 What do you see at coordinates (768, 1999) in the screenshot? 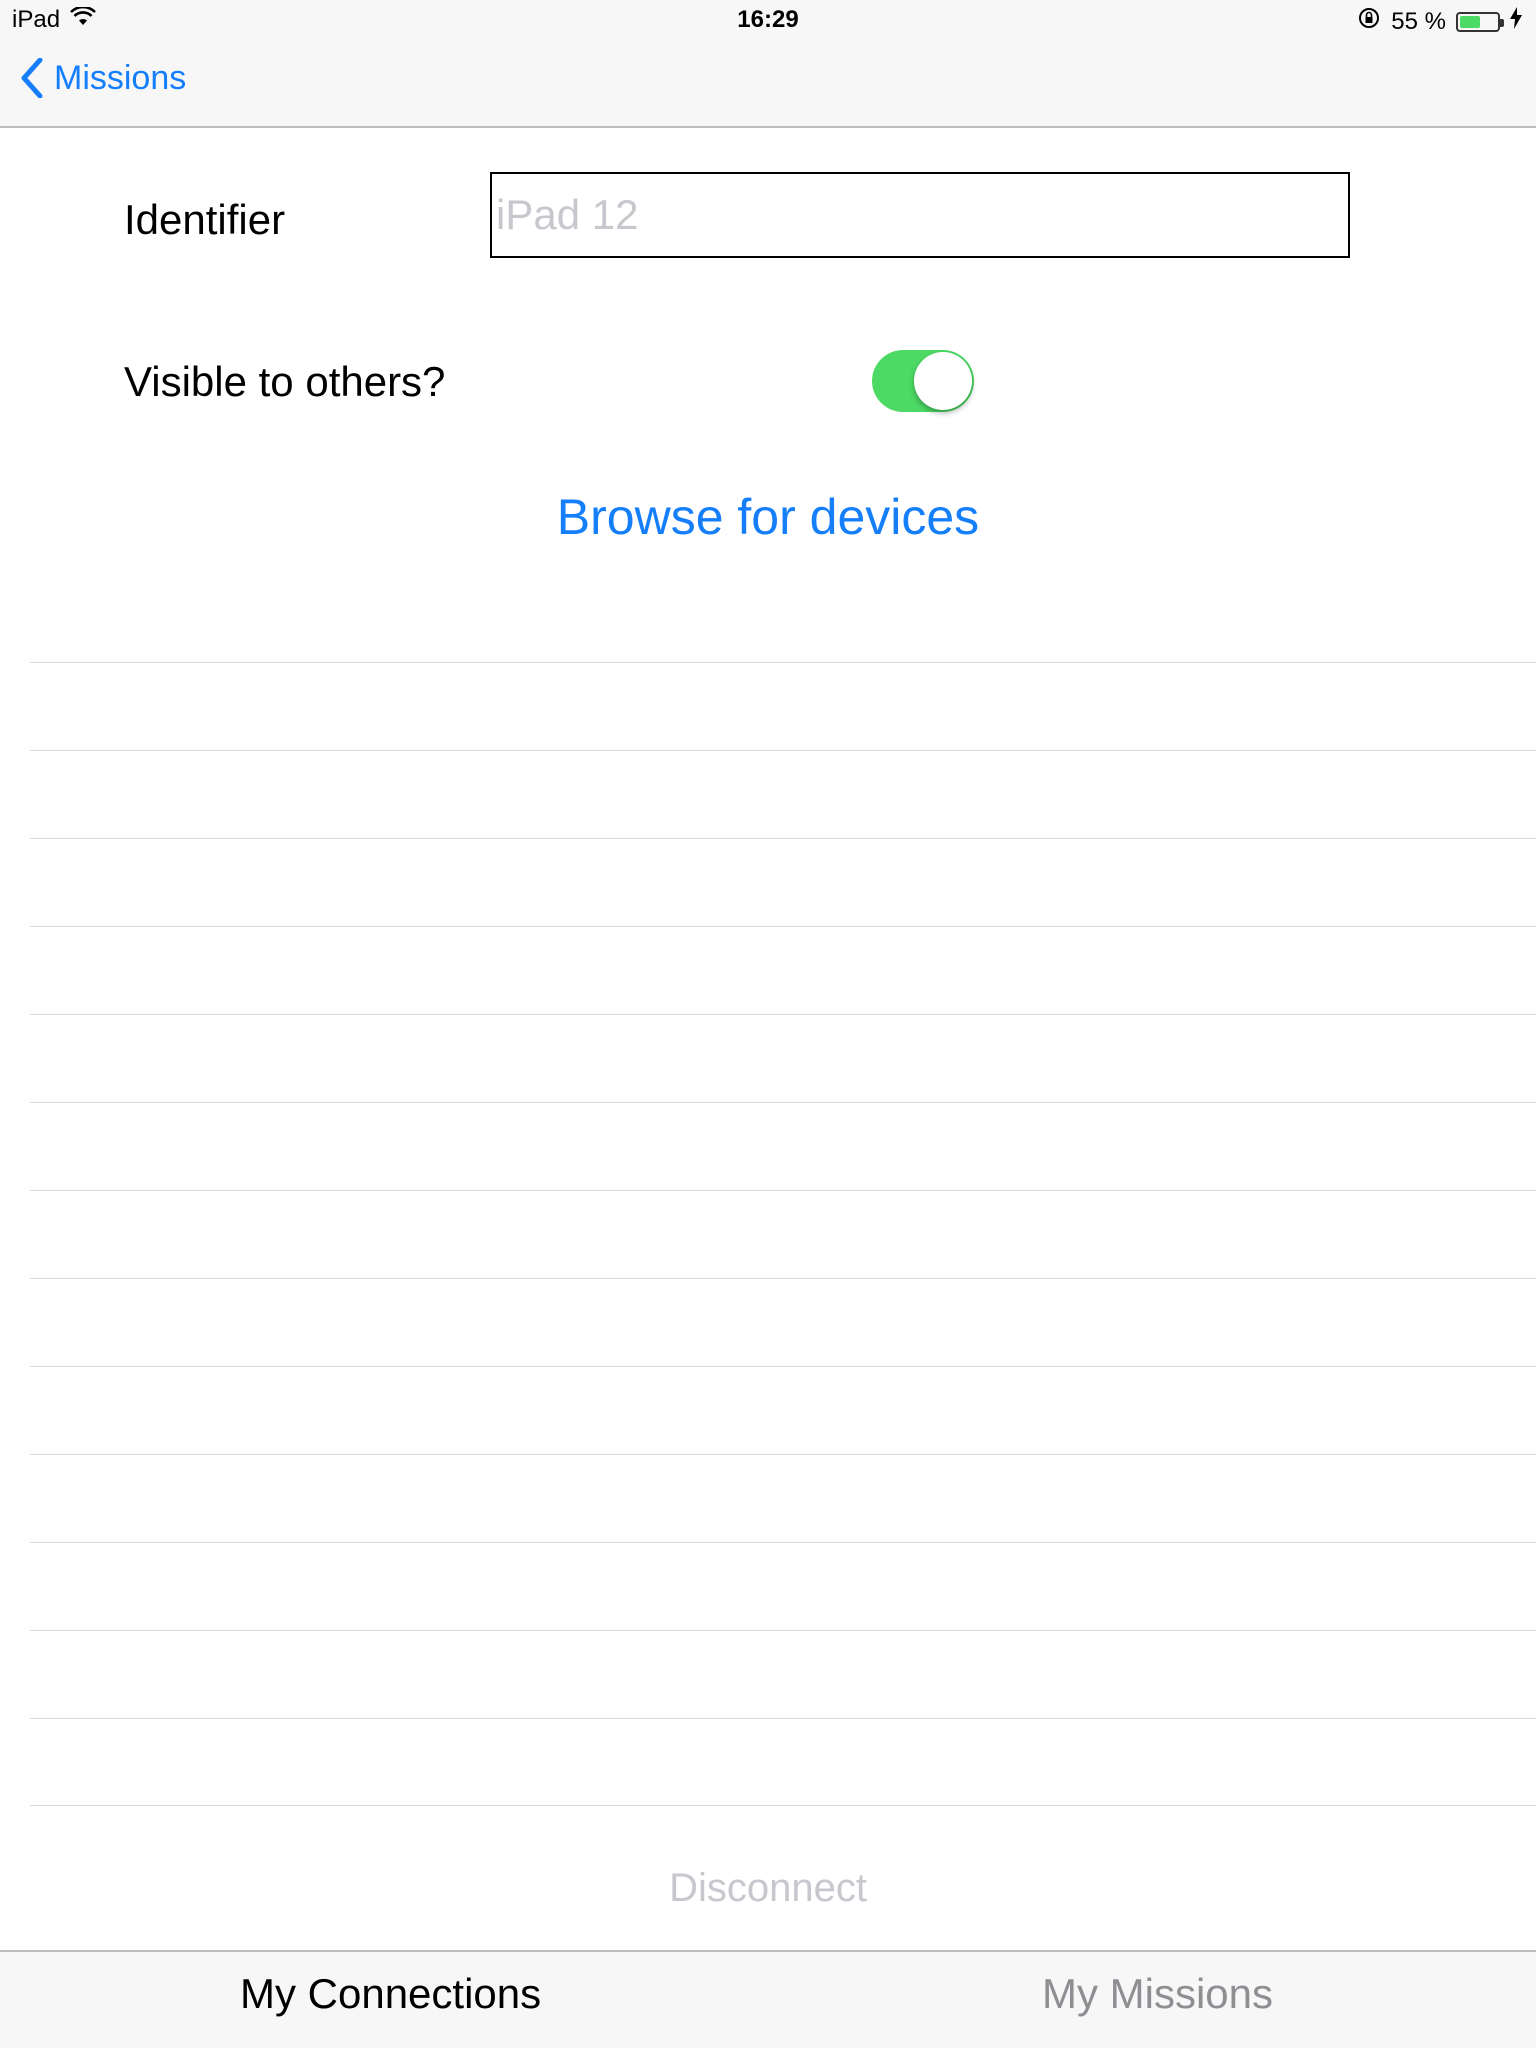
I see `tab-bar: My Connections My Missions` at bounding box center [768, 1999].